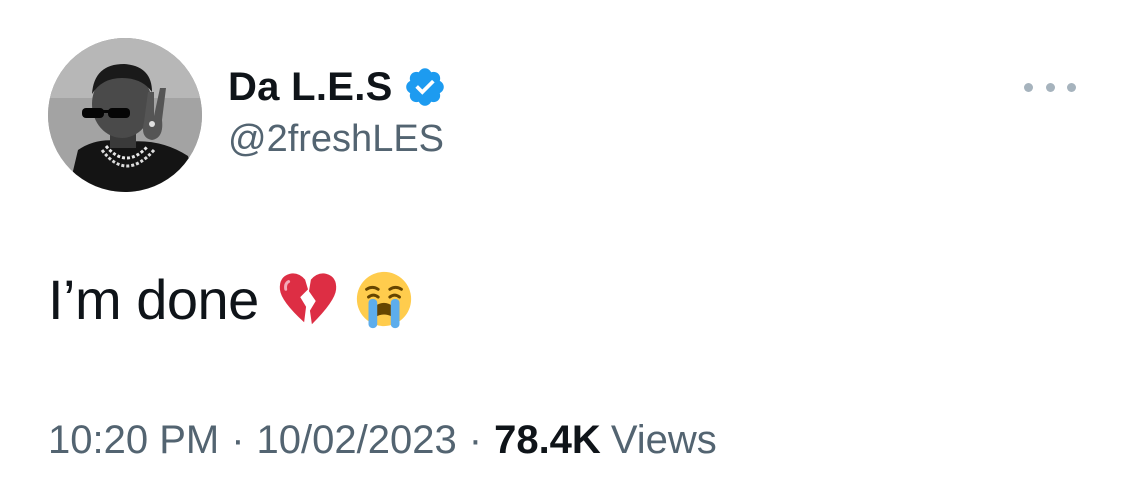  Describe the element at coordinates (547, 440) in the screenshot. I see `view-count: 78.4K` at that location.